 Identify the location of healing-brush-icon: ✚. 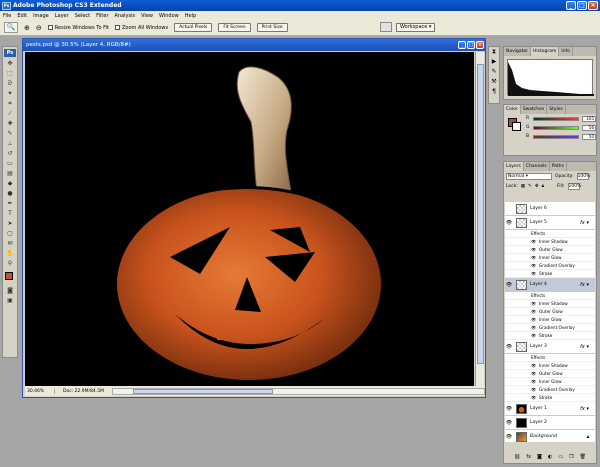
(10, 123).